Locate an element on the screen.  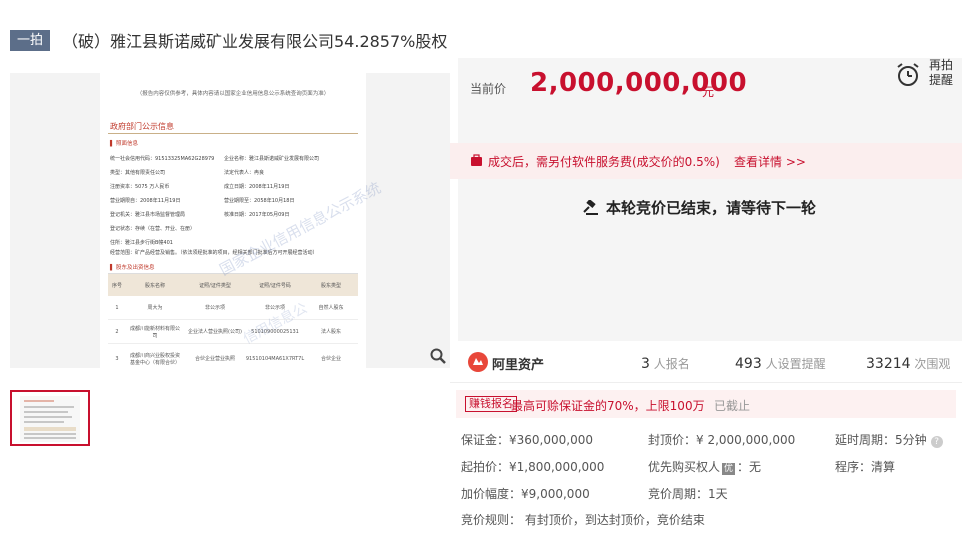
table-row: 1 周大为 非公示项 非公示项 自然人股东 is located at coordinates (233, 308).